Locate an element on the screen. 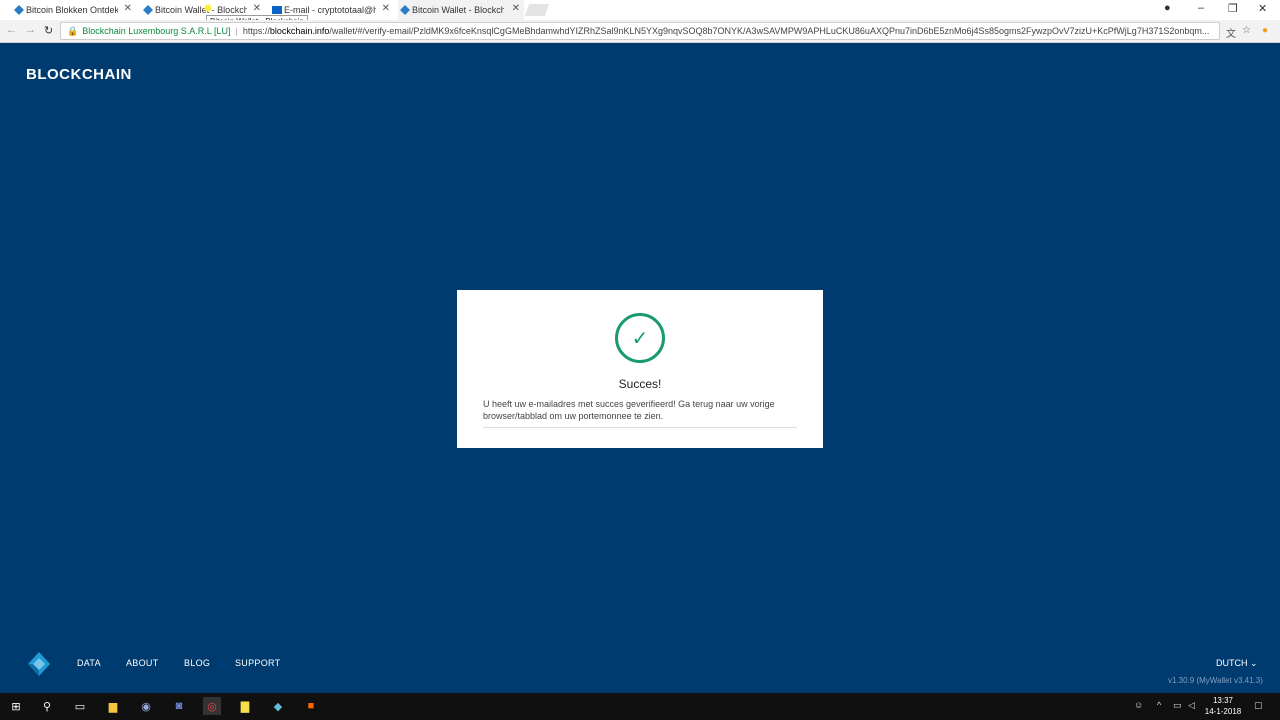 This screenshot has width=1280, height=720. clock-date: 14-1-2018 is located at coordinates (1223, 711).